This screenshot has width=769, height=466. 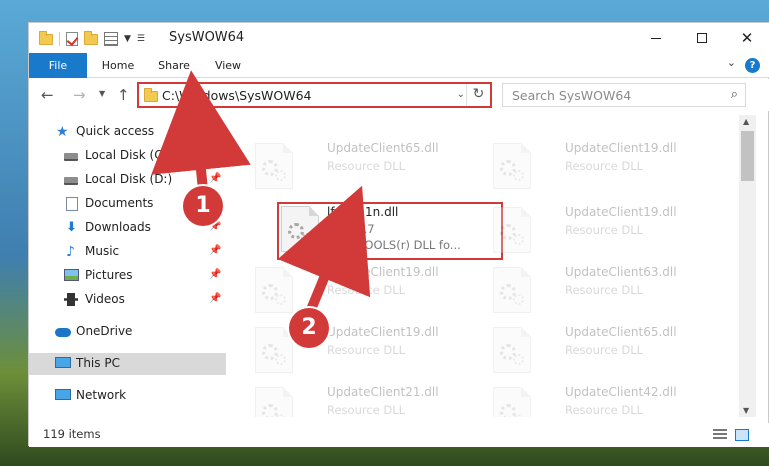 I want to click on close-button: ✕, so click(x=746, y=38).